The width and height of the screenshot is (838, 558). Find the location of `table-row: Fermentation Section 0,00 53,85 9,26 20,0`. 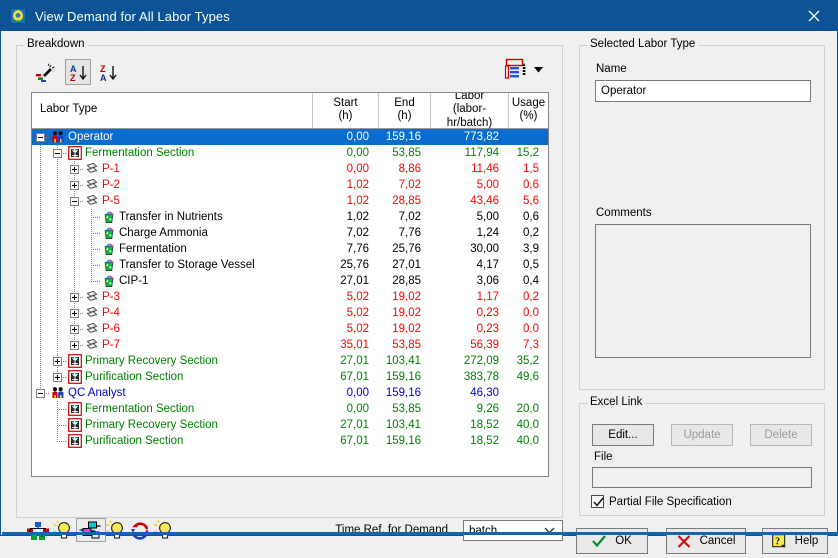

table-row: Fermentation Section 0,00 53,85 9,26 20,0 is located at coordinates (290, 409).